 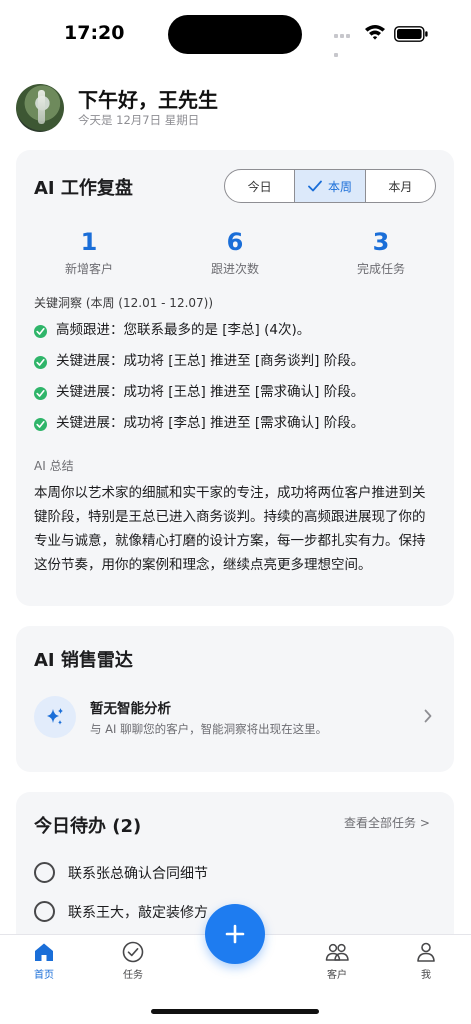 I want to click on summary-heading: AI 总结, so click(x=54, y=466).